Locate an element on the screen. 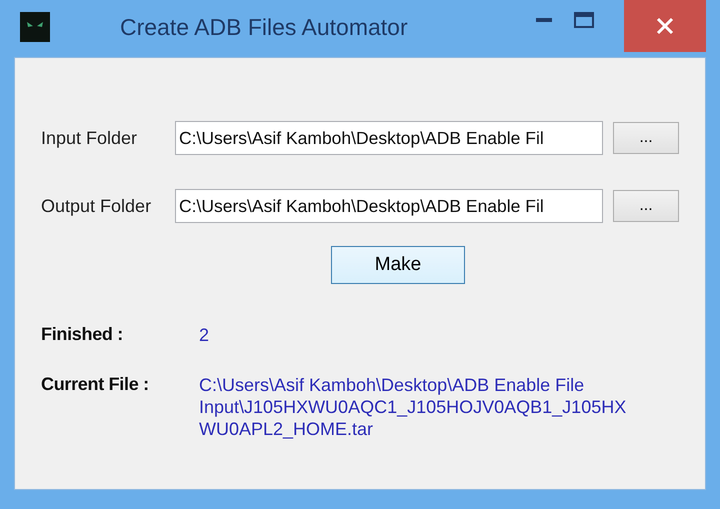 Image resolution: width=720 pixels, height=509 pixels. make-button: Make is located at coordinates (398, 265).